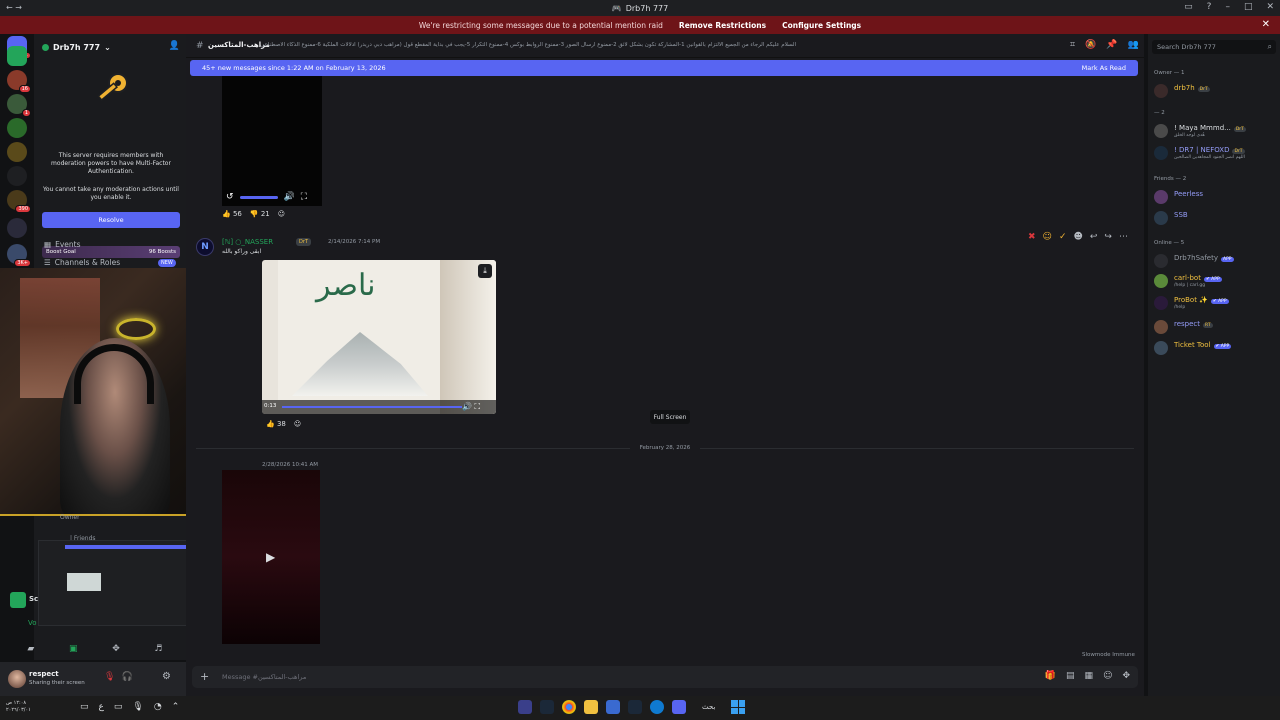  Describe the element at coordinates (1107, 676) in the screenshot. I see `emoji-icon: ☺` at that location.